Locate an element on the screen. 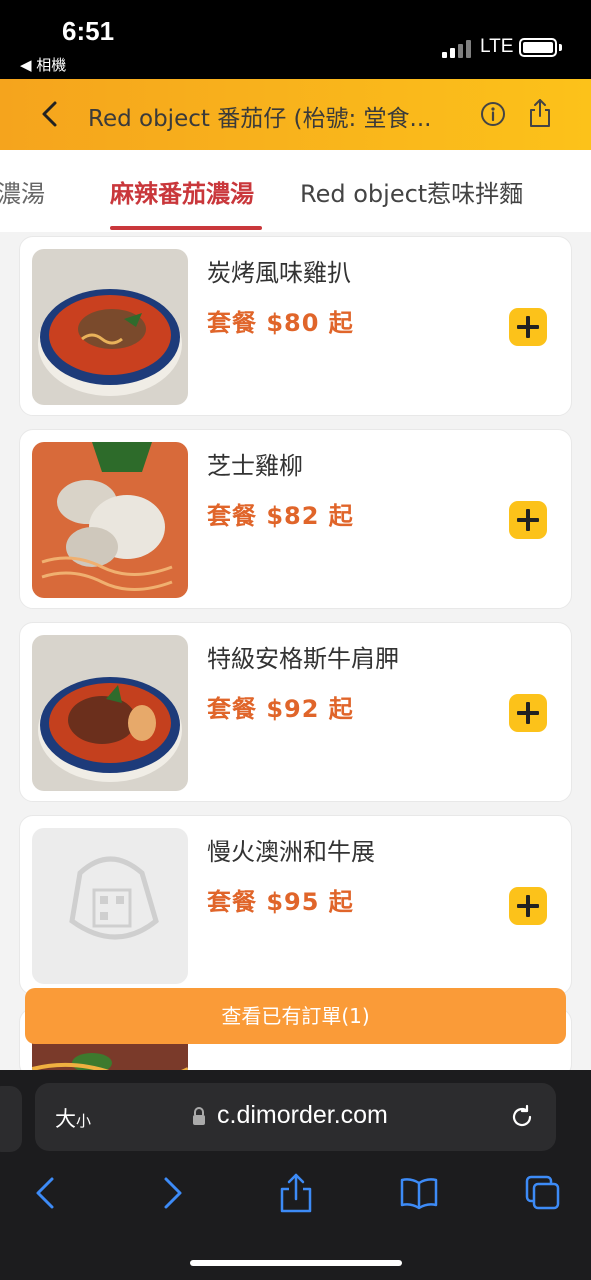  previous-tab-preview is located at coordinates (11, 1119).